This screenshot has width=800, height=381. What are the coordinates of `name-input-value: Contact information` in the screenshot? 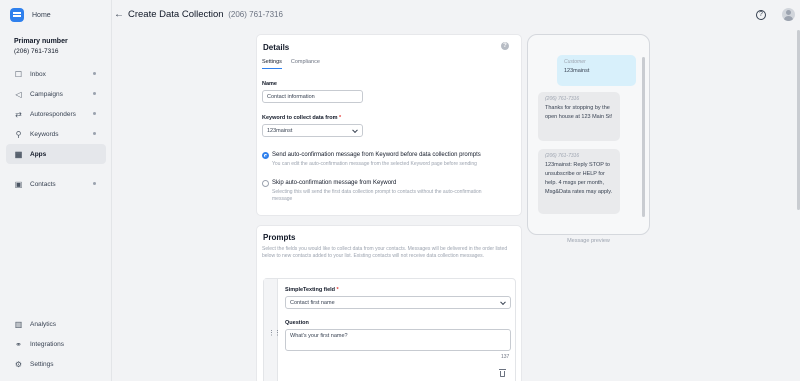 It's located at (291, 96).